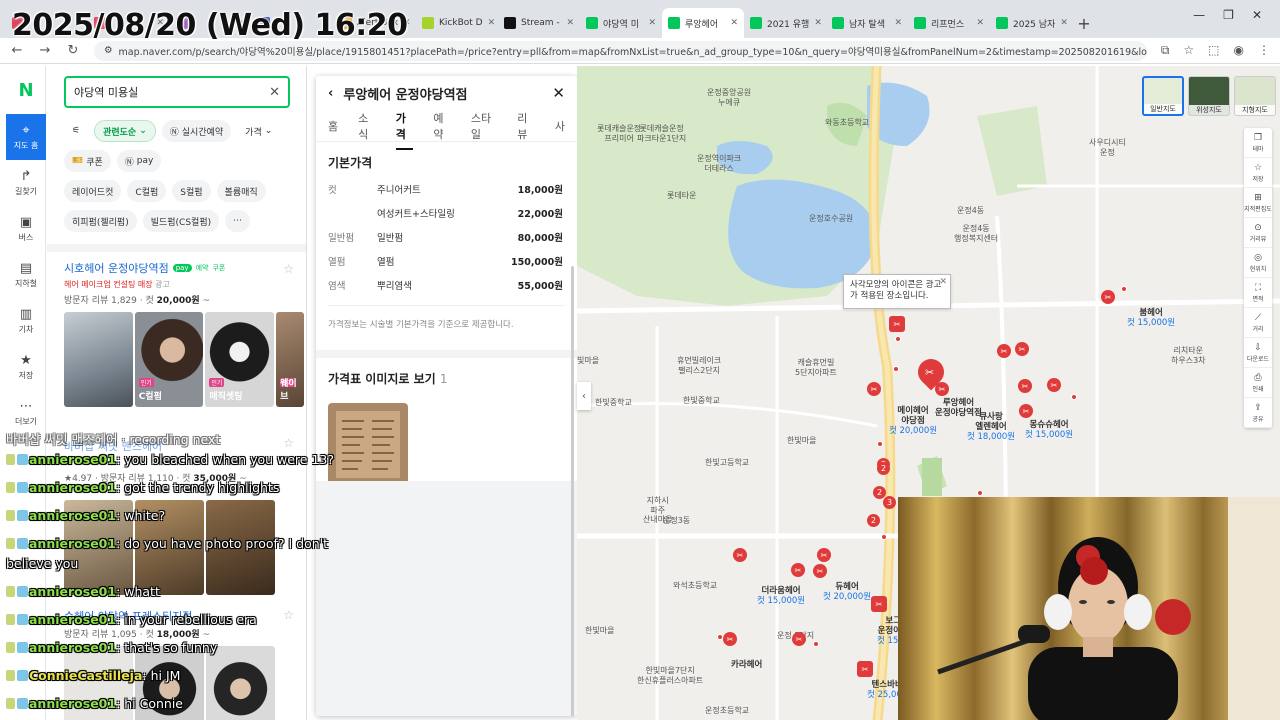 This screenshot has height=720, width=1280. Describe the element at coordinates (169, 359) in the screenshot. I see `place-photo: 인기 C컬펌` at that location.